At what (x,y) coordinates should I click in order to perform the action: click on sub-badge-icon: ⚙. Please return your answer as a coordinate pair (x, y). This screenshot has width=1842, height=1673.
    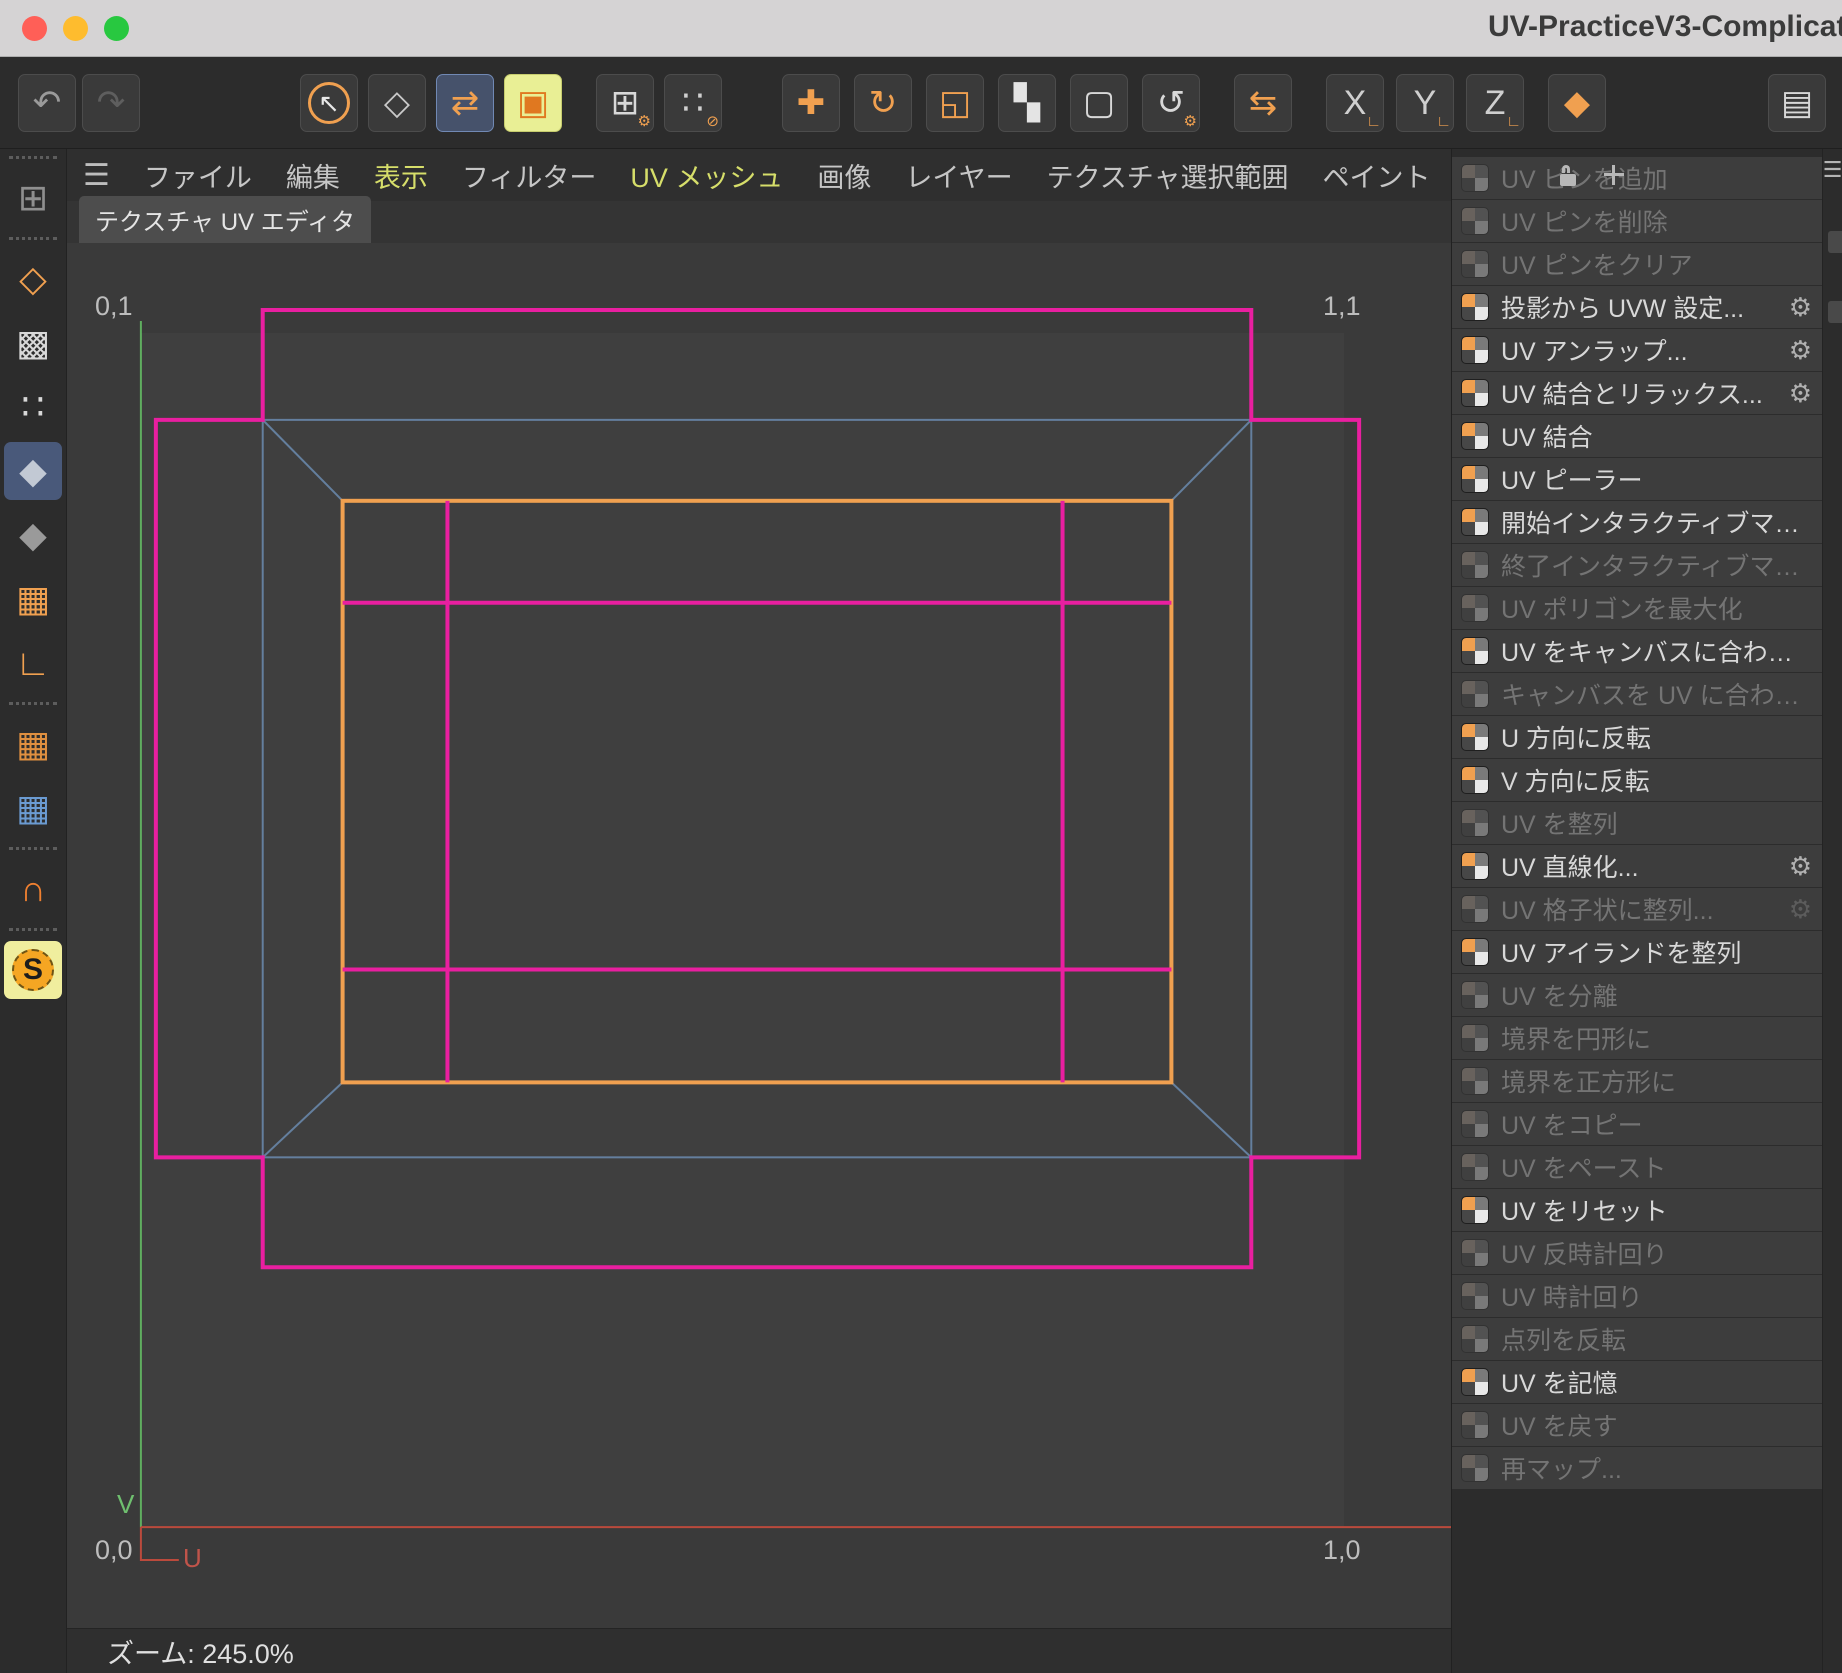
    Looking at the image, I should click on (644, 121).